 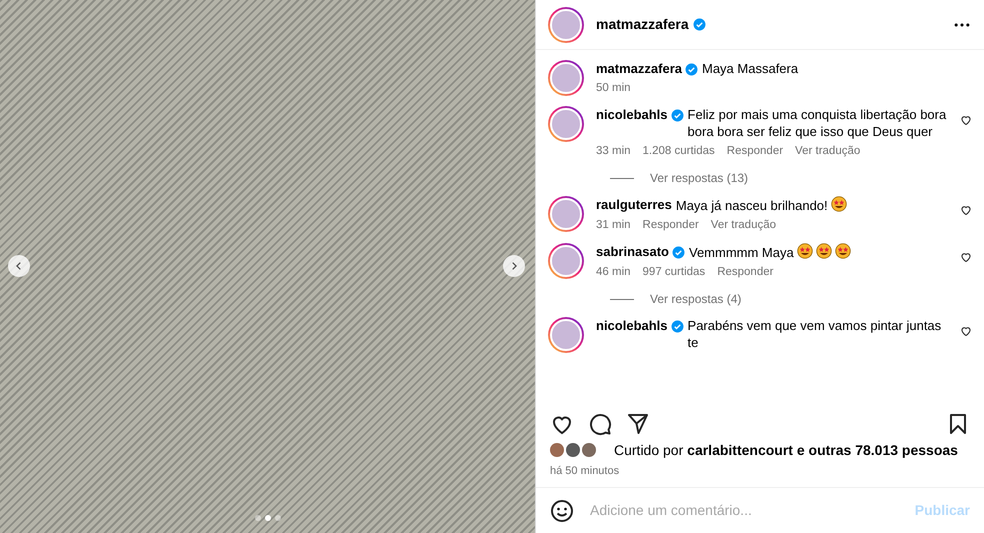 I want to click on comment-text: Maya já nasceu brilhando!, so click(x=752, y=205).